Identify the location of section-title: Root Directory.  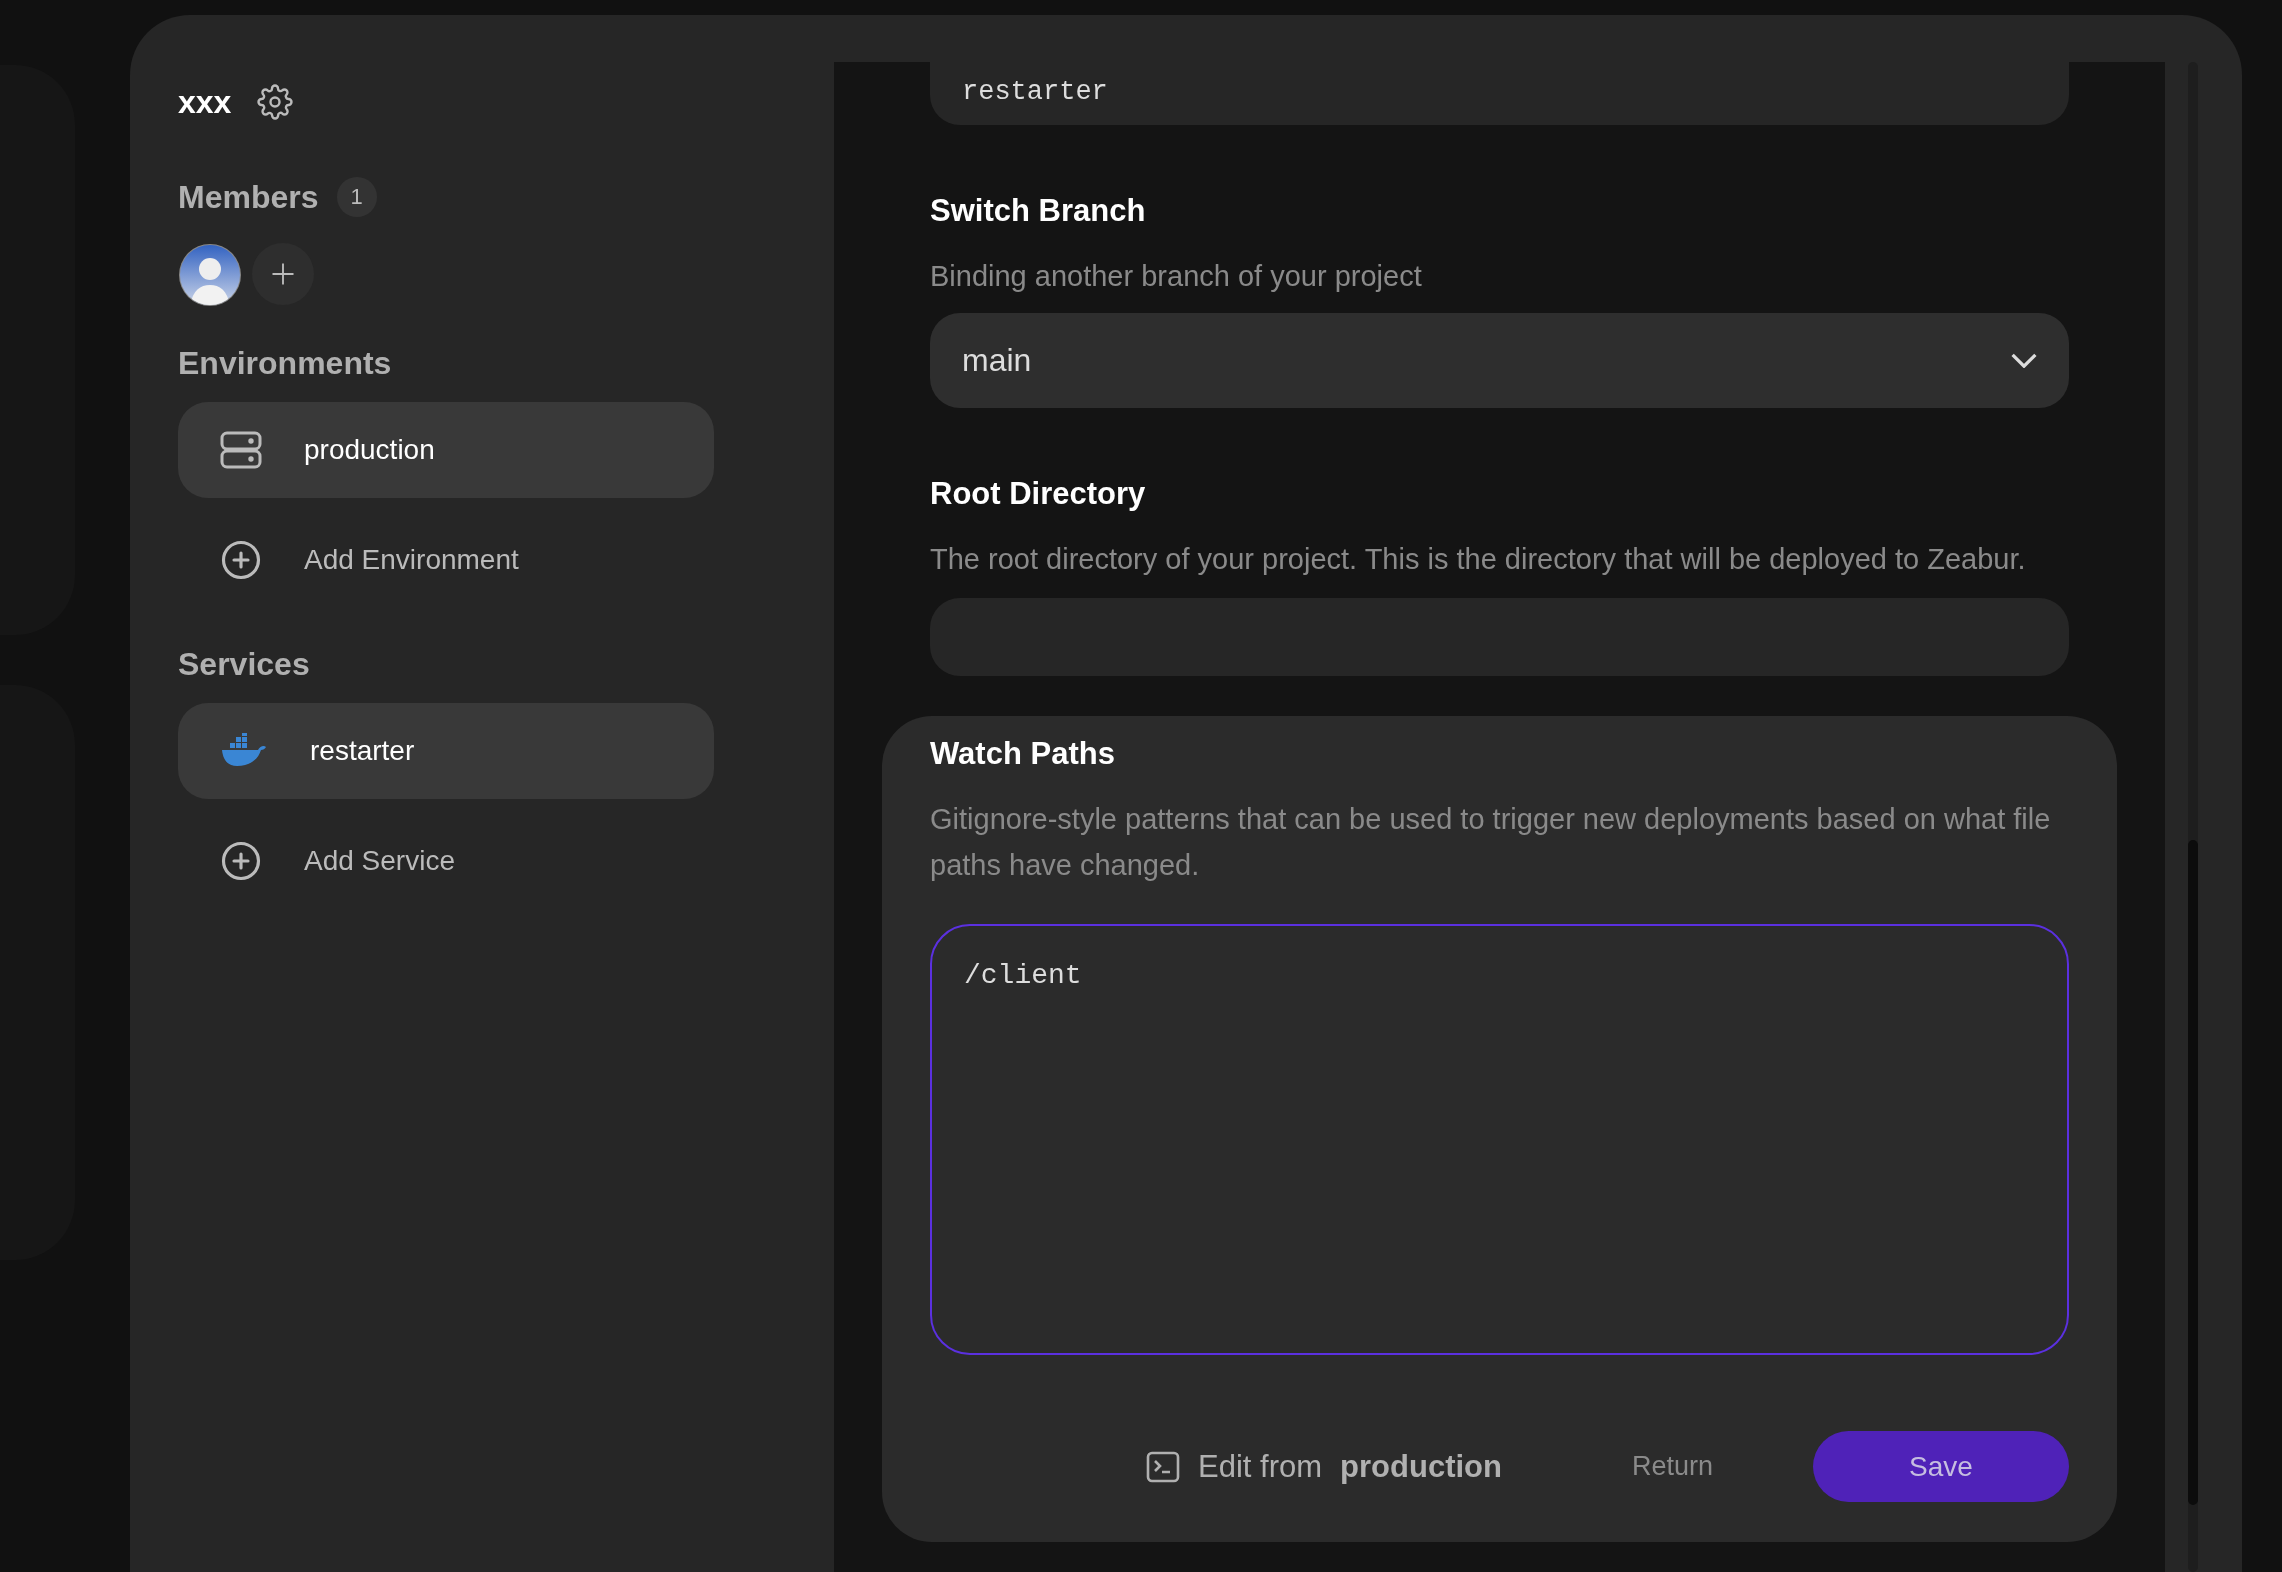
(1038, 494).